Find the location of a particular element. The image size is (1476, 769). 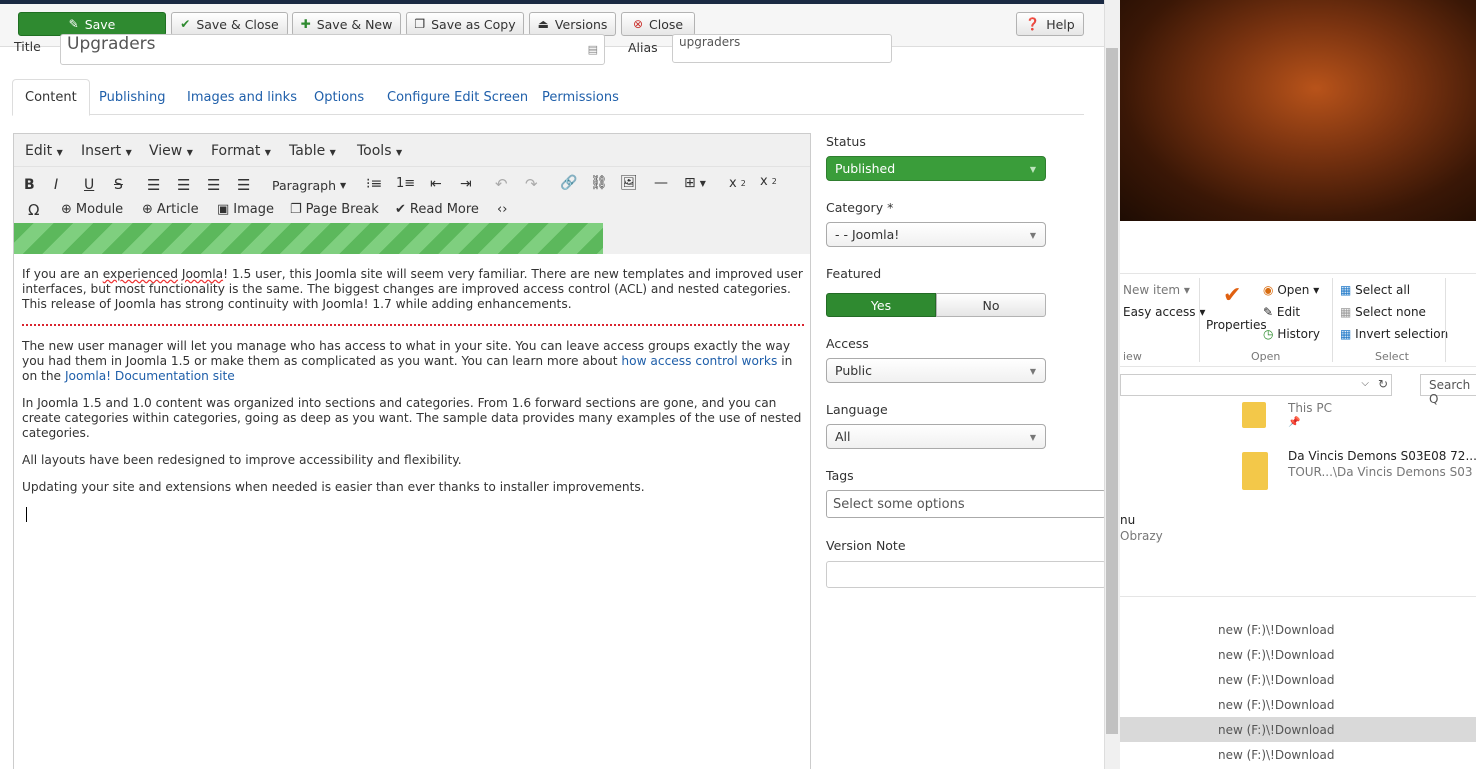

language-label: Language is located at coordinates (857, 409).